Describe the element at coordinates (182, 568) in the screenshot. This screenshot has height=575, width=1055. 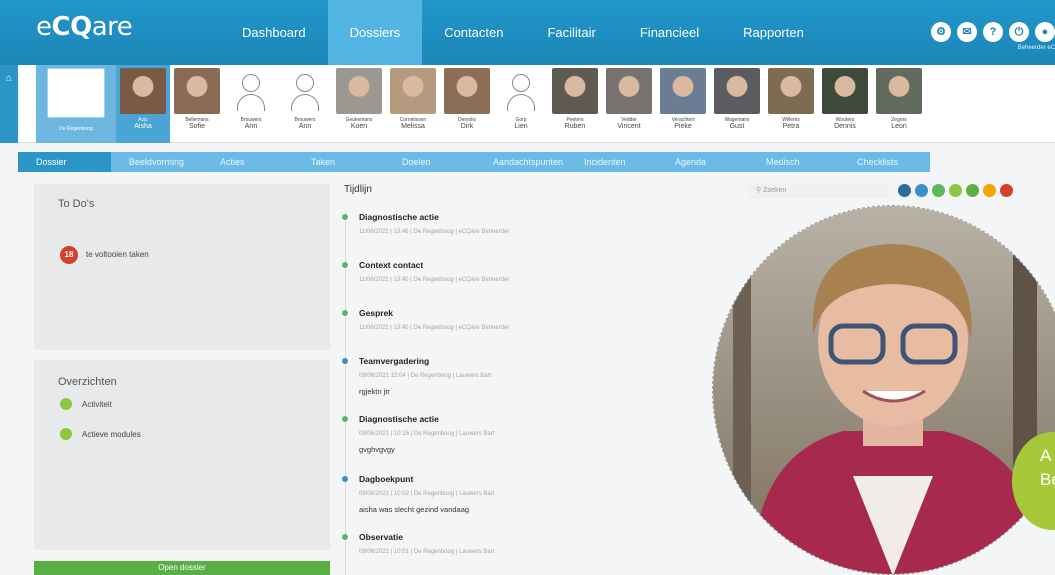
I see `open-dossier-button: Open dossier` at that location.